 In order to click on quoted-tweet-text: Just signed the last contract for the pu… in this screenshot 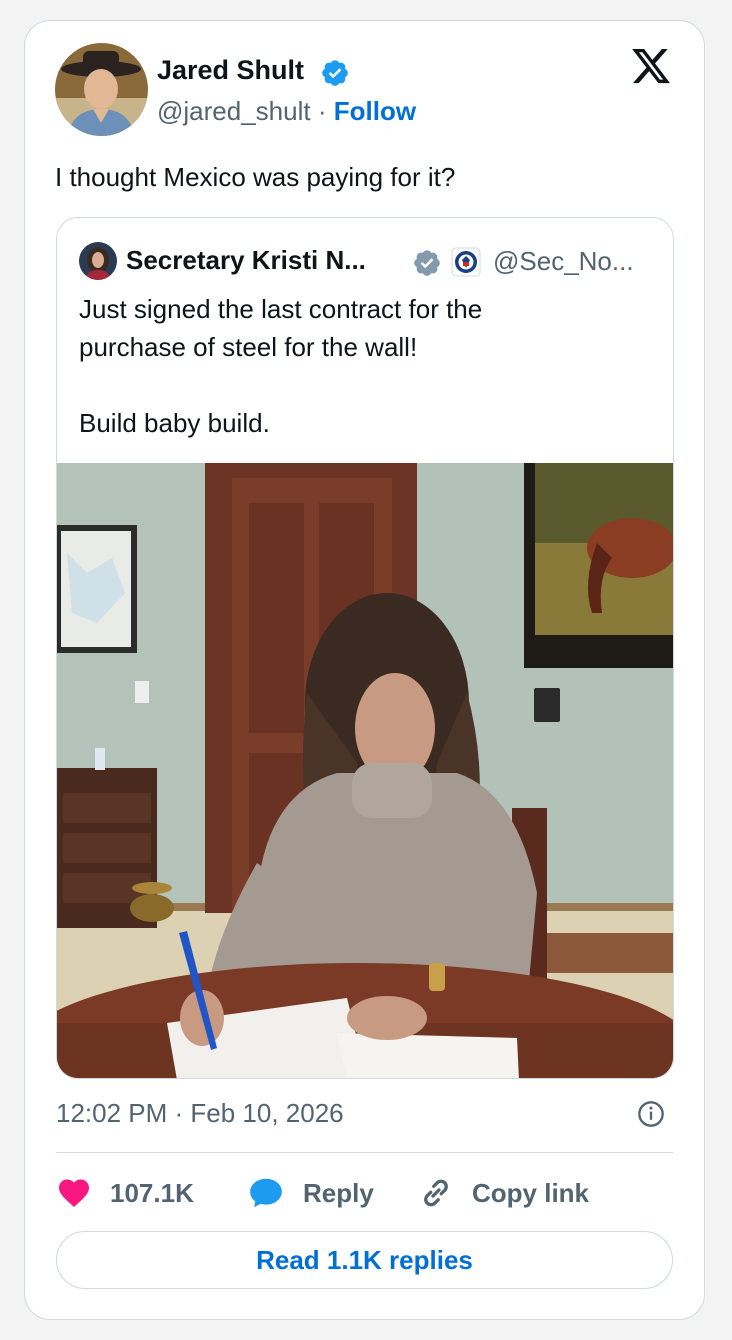, I will do `click(280, 366)`.